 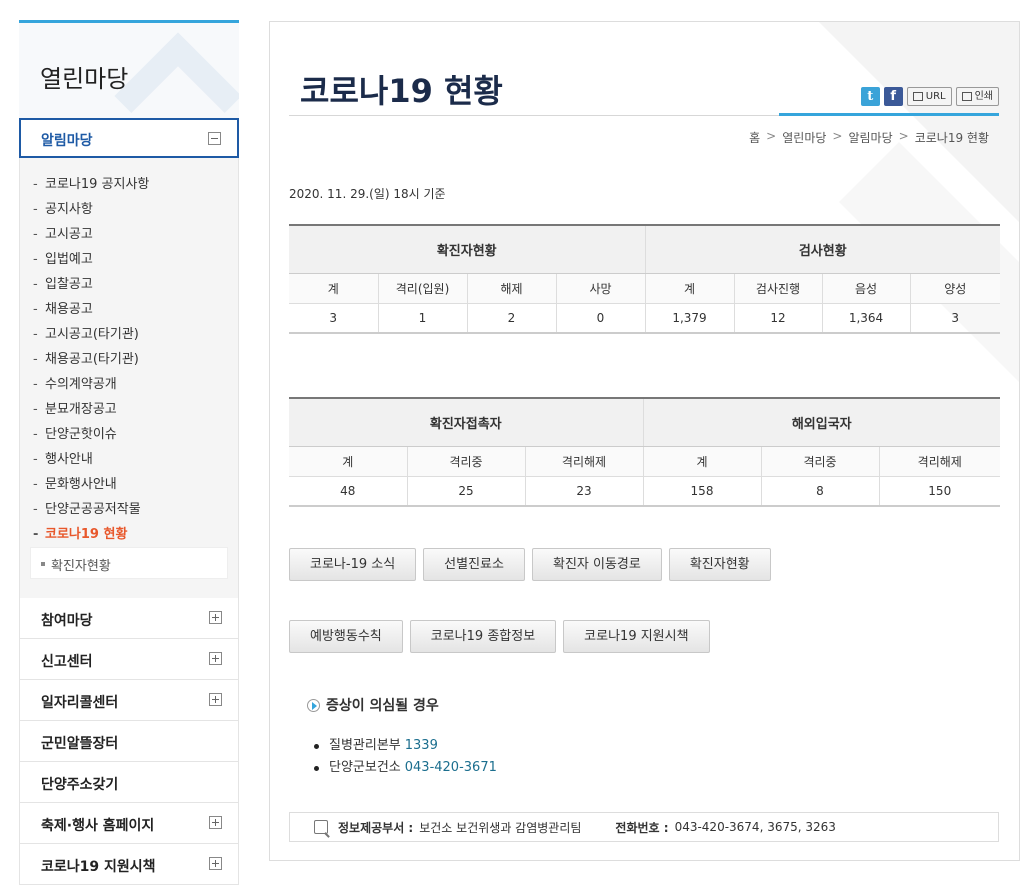 I want to click on table-cell: 2, so click(x=511, y=318).